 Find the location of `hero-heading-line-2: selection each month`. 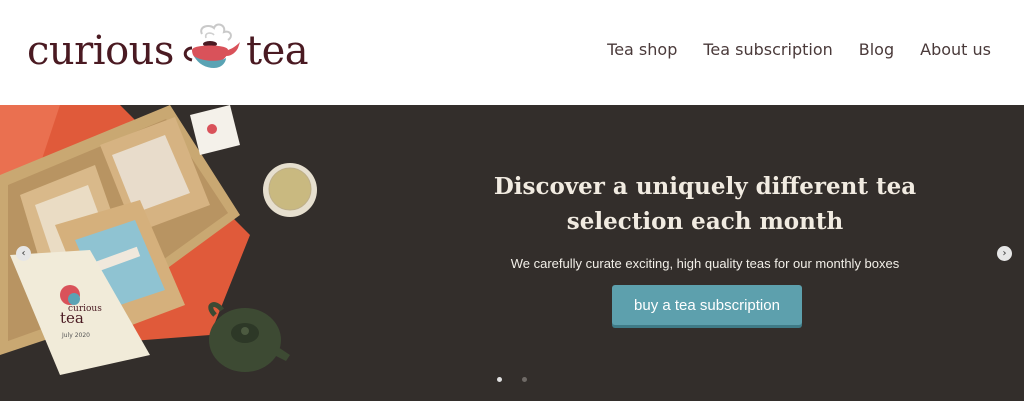

hero-heading-line-2: selection each month is located at coordinates (705, 221).